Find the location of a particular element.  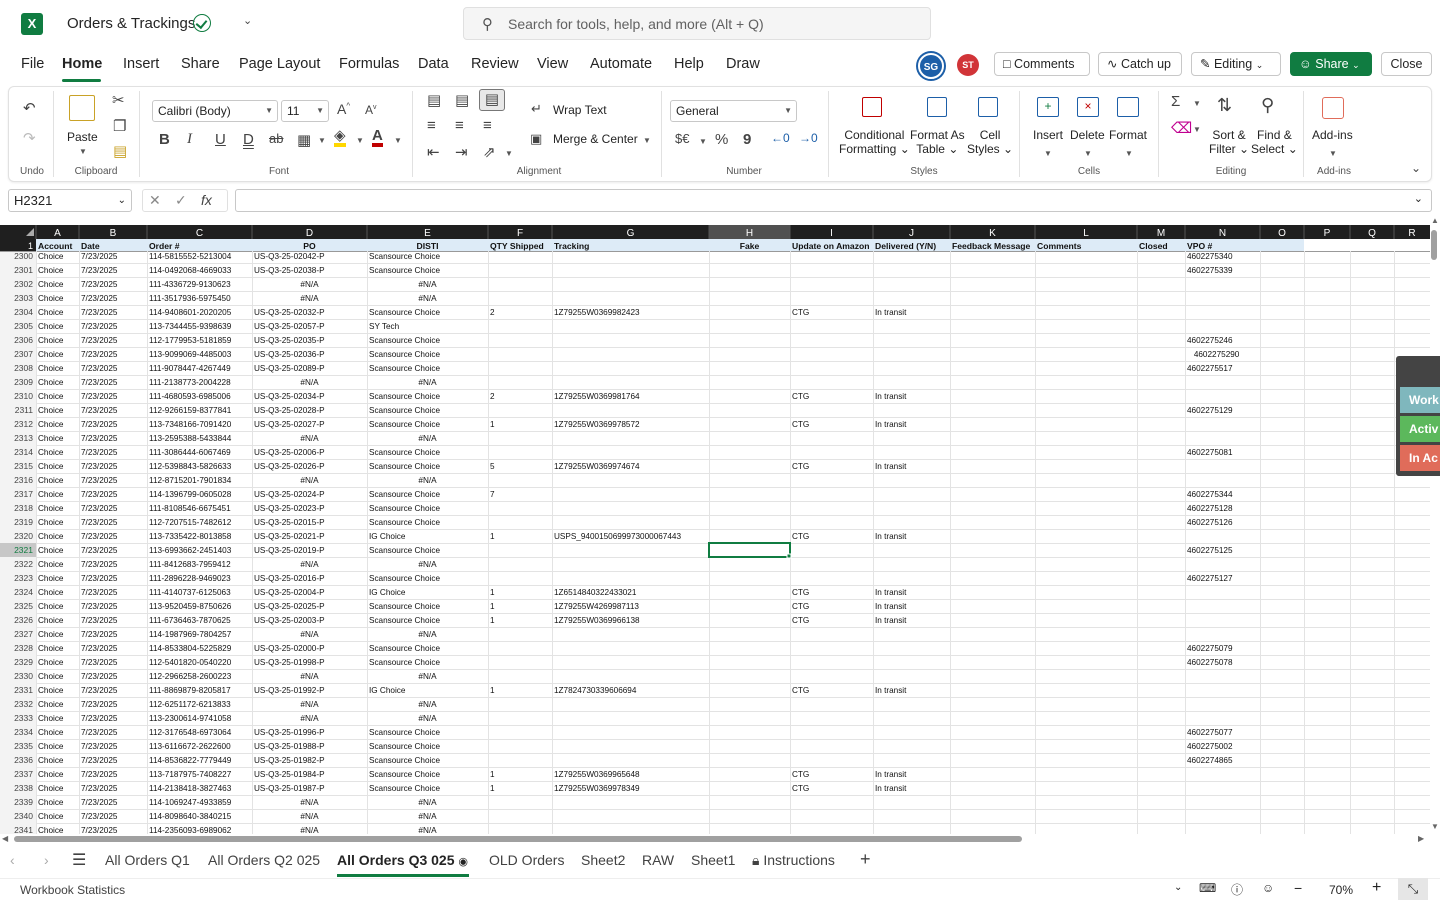

find-icon: ⚲ is located at coordinates (1267, 105).